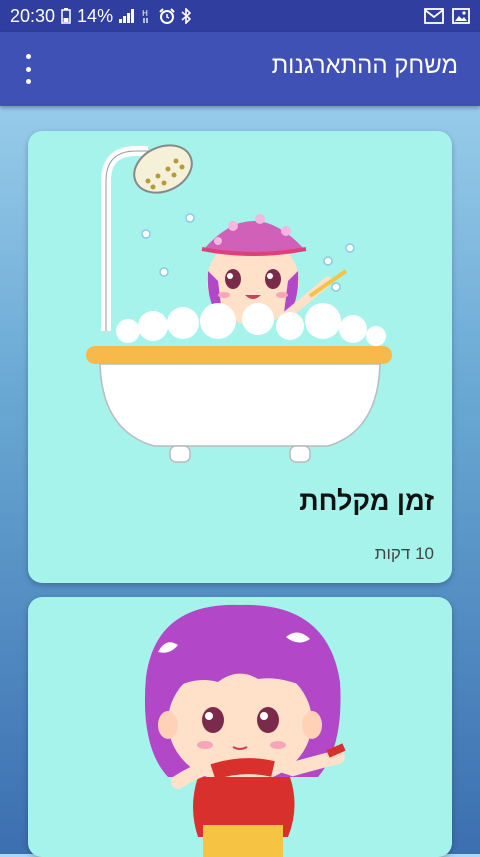 This screenshot has width=480, height=857. What do you see at coordinates (404, 553) in the screenshot?
I see `card-duration: 10 דקות` at bounding box center [404, 553].